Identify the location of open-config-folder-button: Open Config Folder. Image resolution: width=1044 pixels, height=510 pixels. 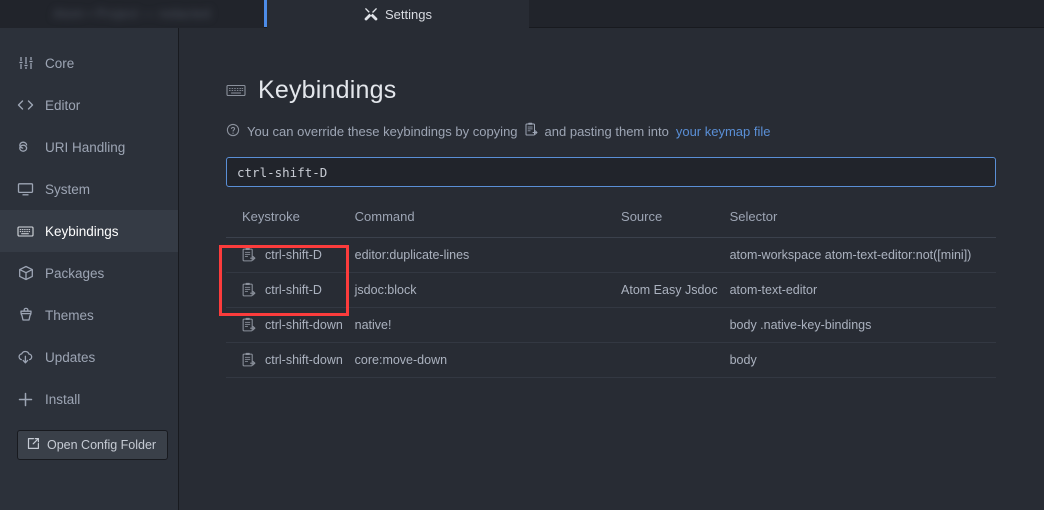
(93, 445).